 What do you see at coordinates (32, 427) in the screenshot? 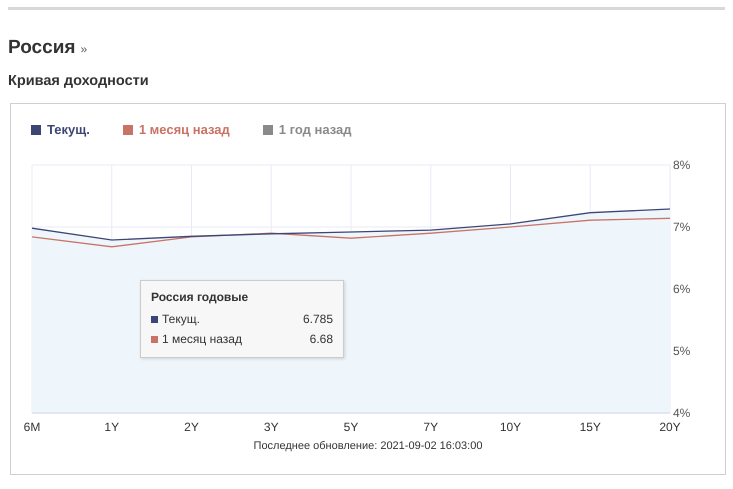
I see `axis-label: 6M` at bounding box center [32, 427].